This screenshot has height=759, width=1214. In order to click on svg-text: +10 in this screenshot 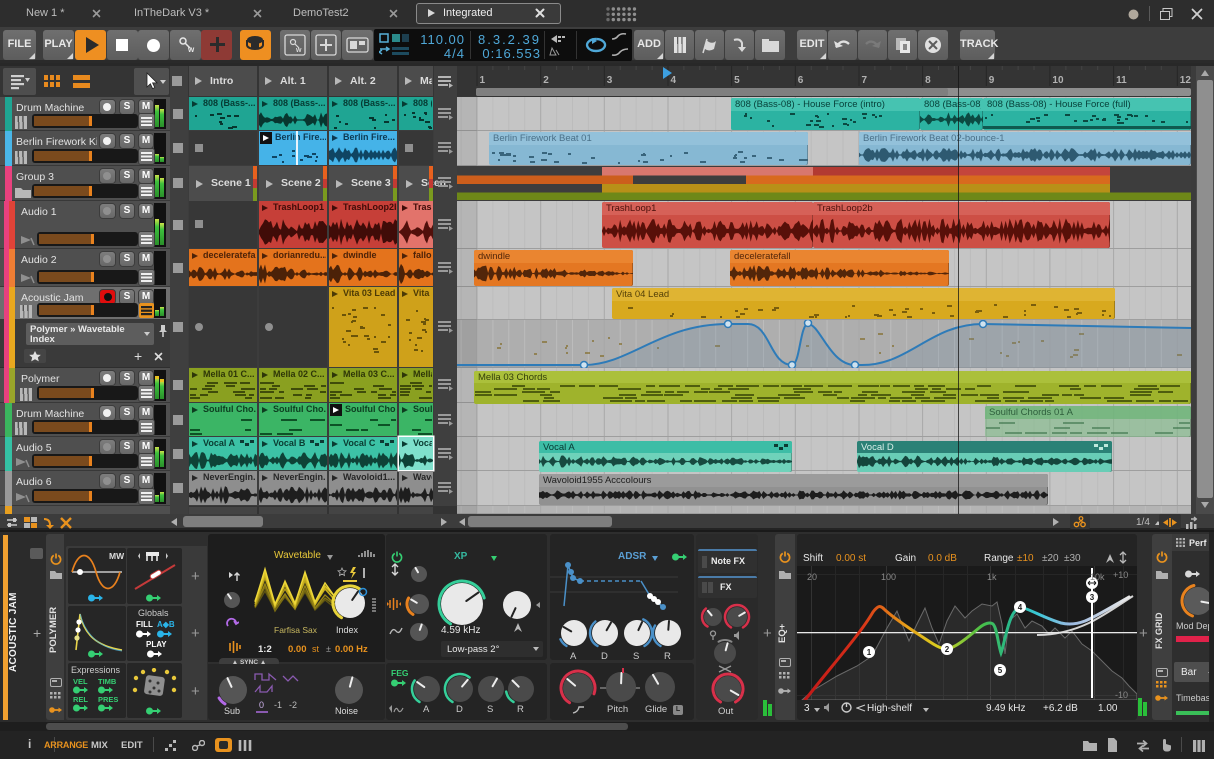, I will do `click(1120, 575)`.